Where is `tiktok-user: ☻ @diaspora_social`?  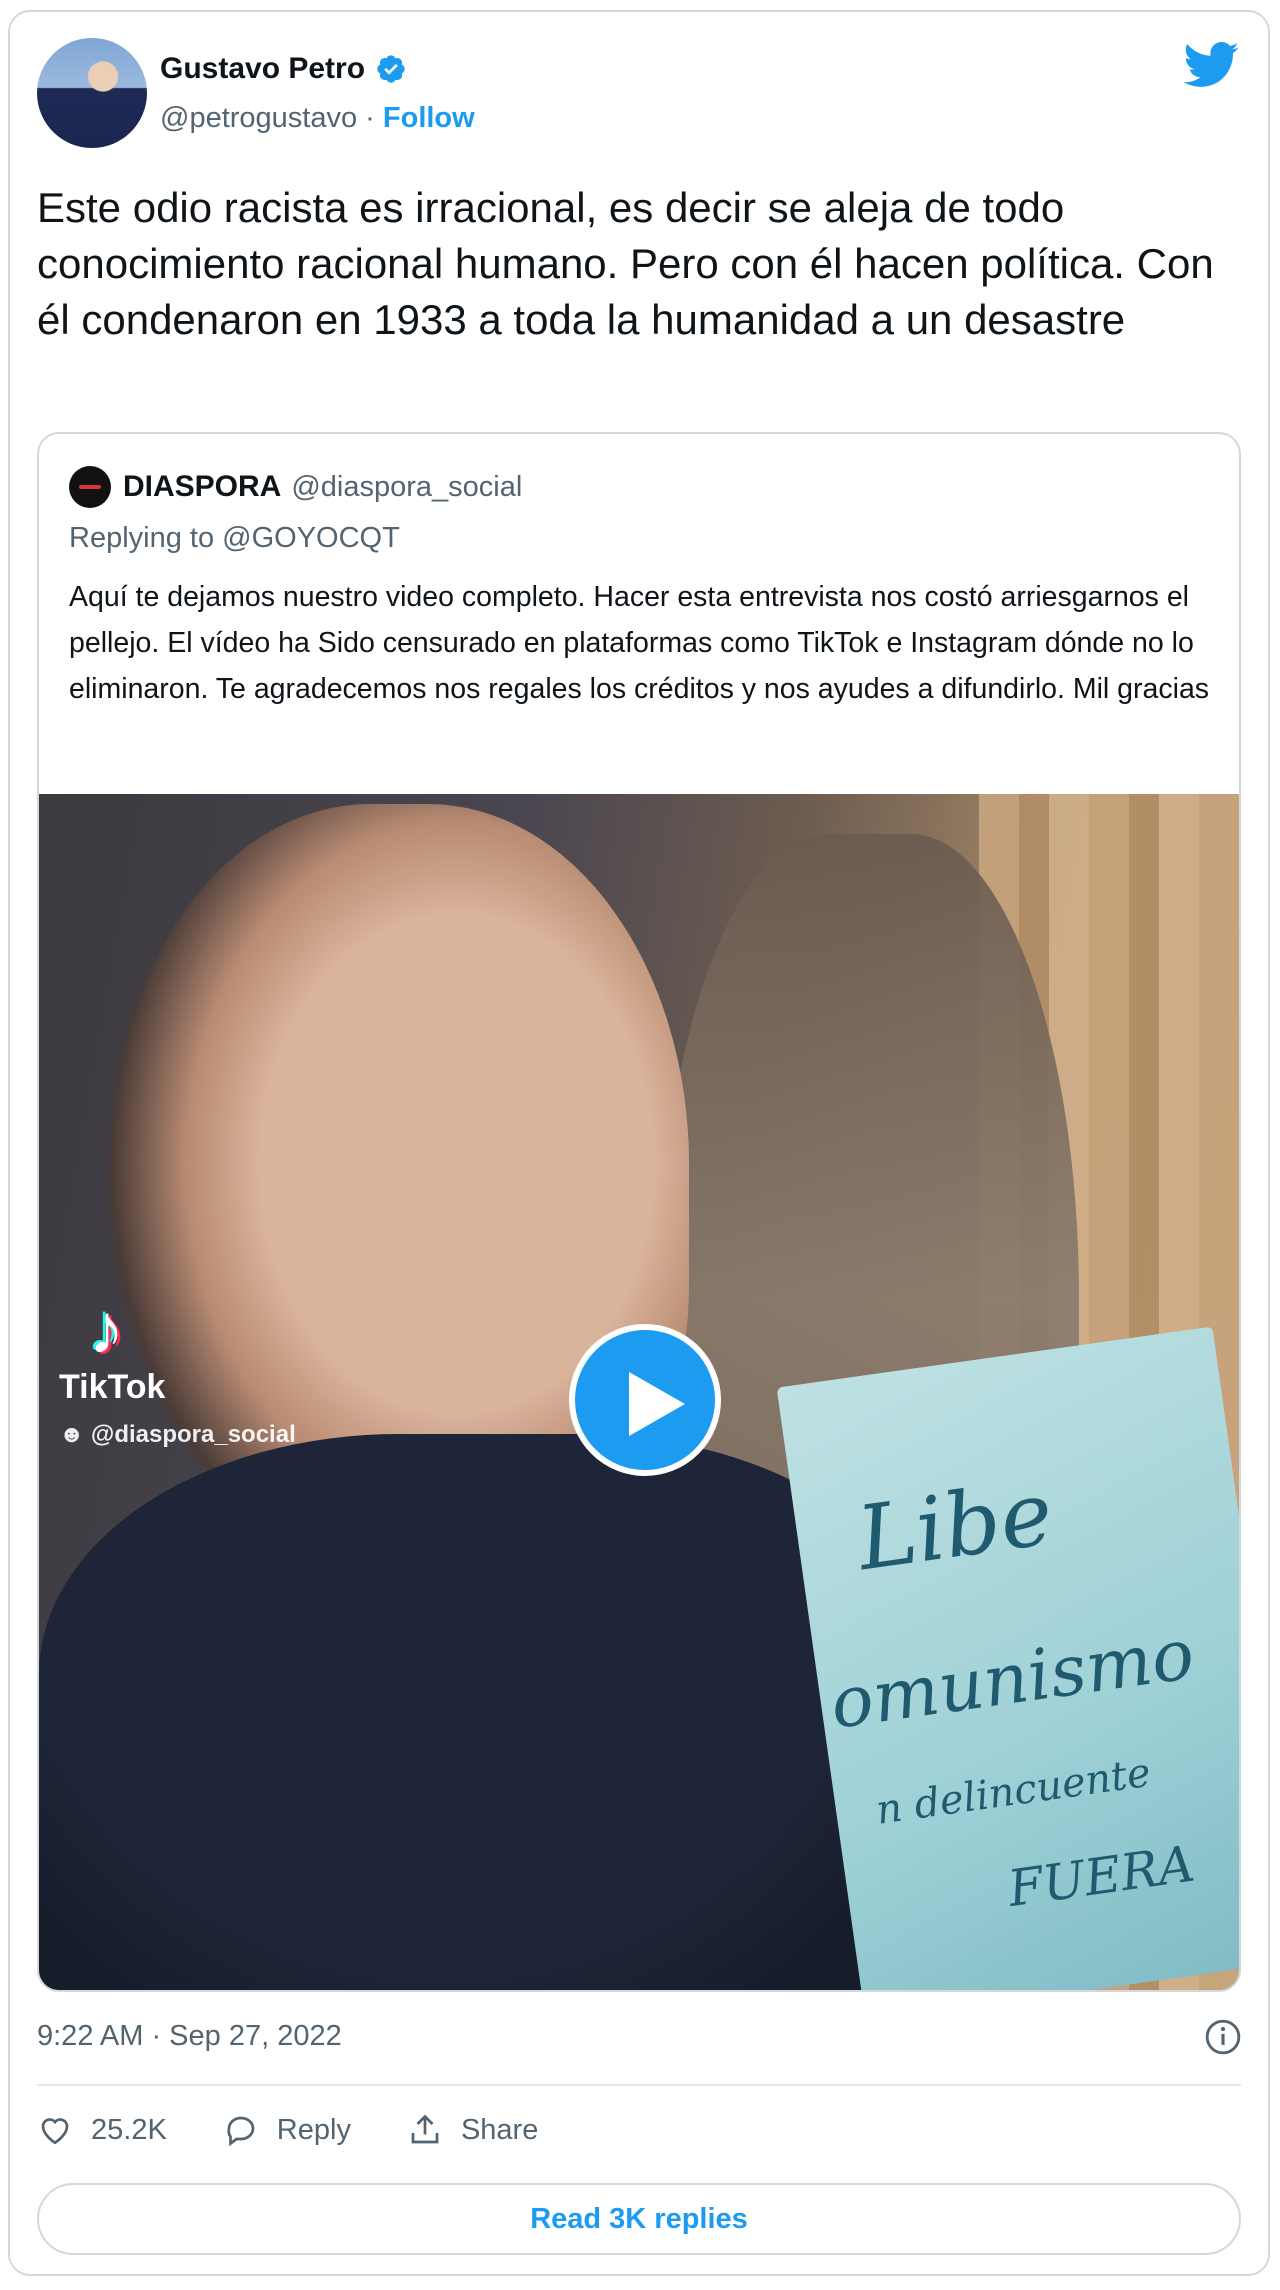
tiktok-user: ☻ @diaspora_social is located at coordinates (177, 1434).